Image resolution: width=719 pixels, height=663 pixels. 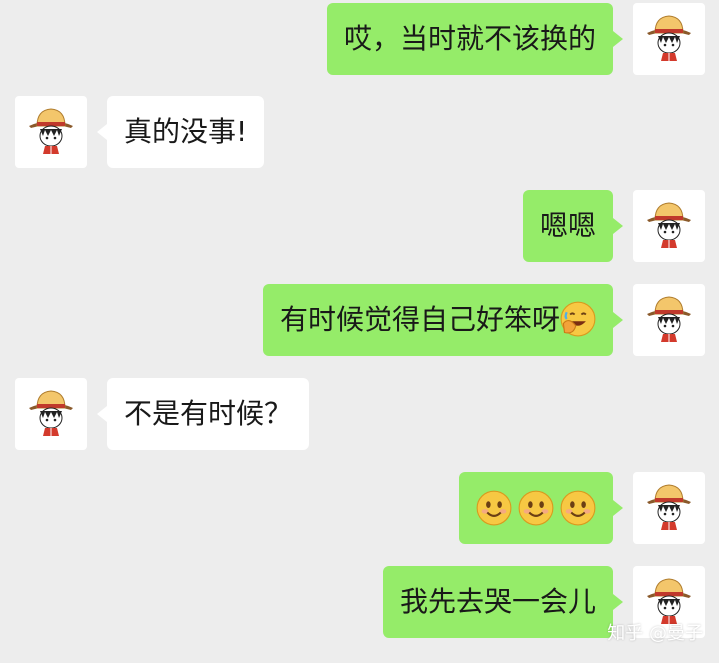 I want to click on message-text: 有时候觉得自己好笨呀, so click(x=419, y=319).